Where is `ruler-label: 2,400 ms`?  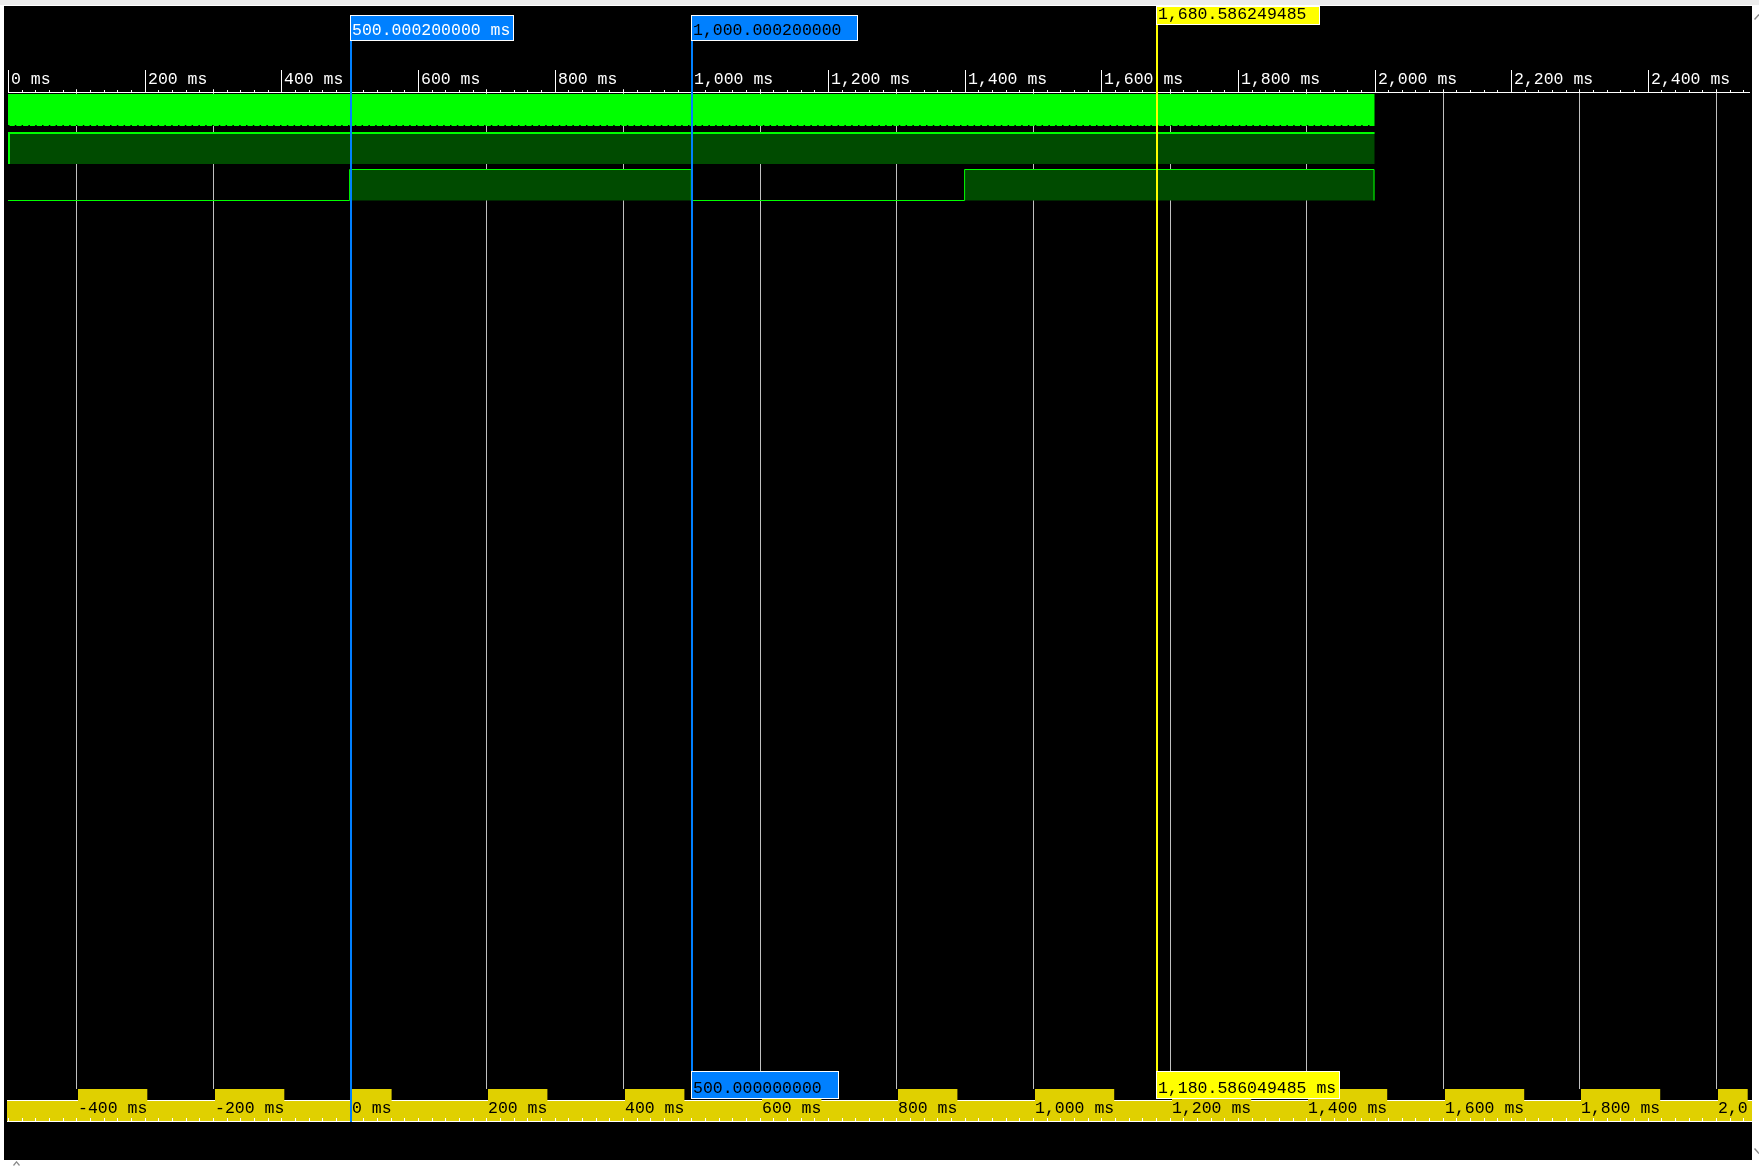
ruler-label: 2,400 ms is located at coordinates (1689, 79).